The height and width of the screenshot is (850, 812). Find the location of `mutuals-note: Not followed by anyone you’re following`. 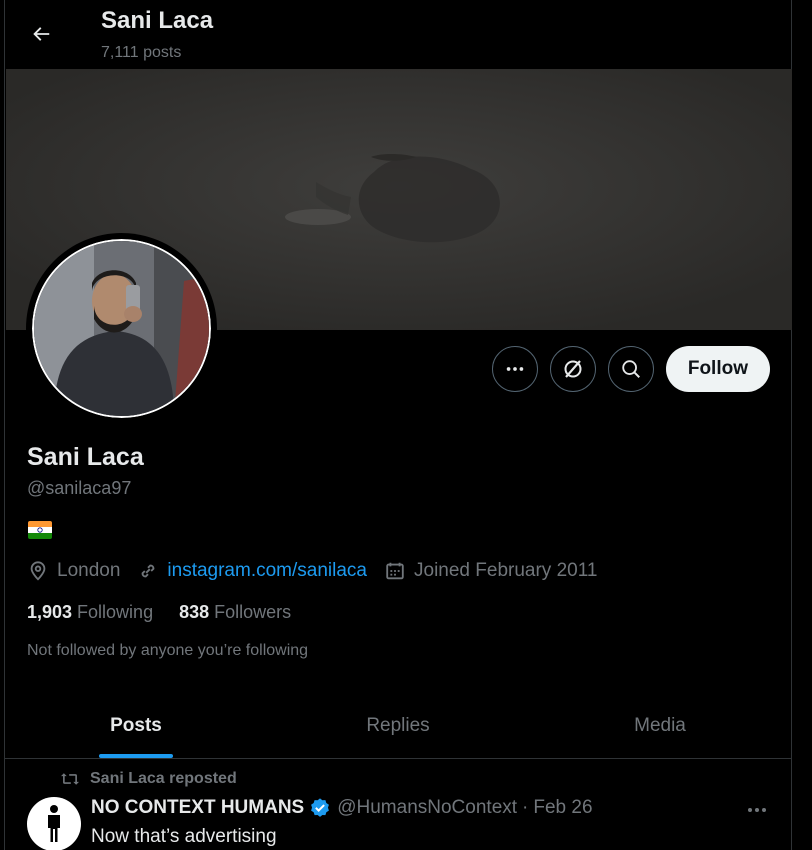

mutuals-note: Not followed by anyone you’re following is located at coordinates (168, 650).